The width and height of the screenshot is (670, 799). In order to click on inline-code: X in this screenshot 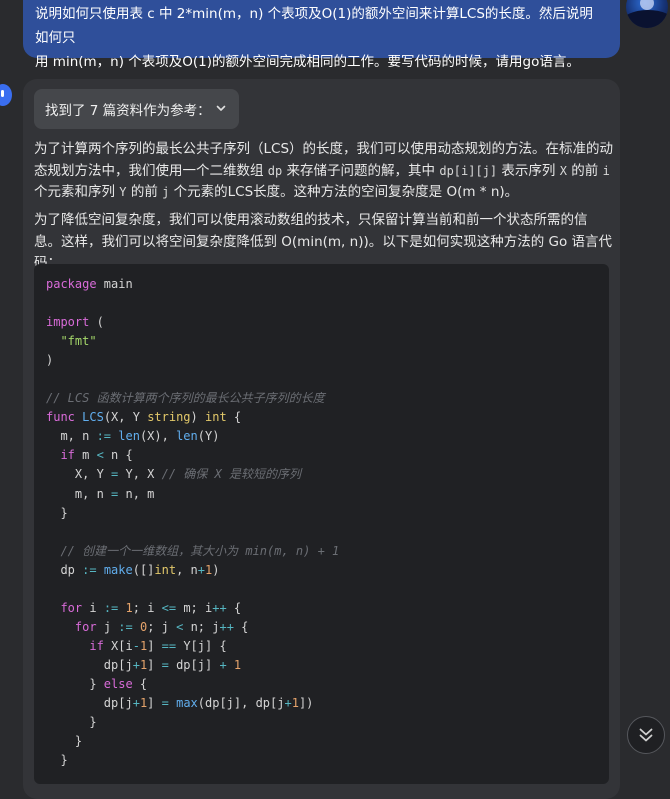, I will do `click(563, 170)`.